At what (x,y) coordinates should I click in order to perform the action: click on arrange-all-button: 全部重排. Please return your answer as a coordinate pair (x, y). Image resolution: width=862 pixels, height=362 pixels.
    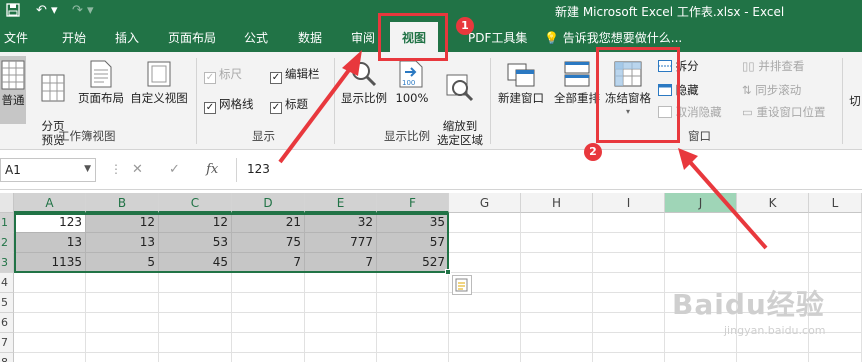
    Looking at the image, I should click on (577, 82).